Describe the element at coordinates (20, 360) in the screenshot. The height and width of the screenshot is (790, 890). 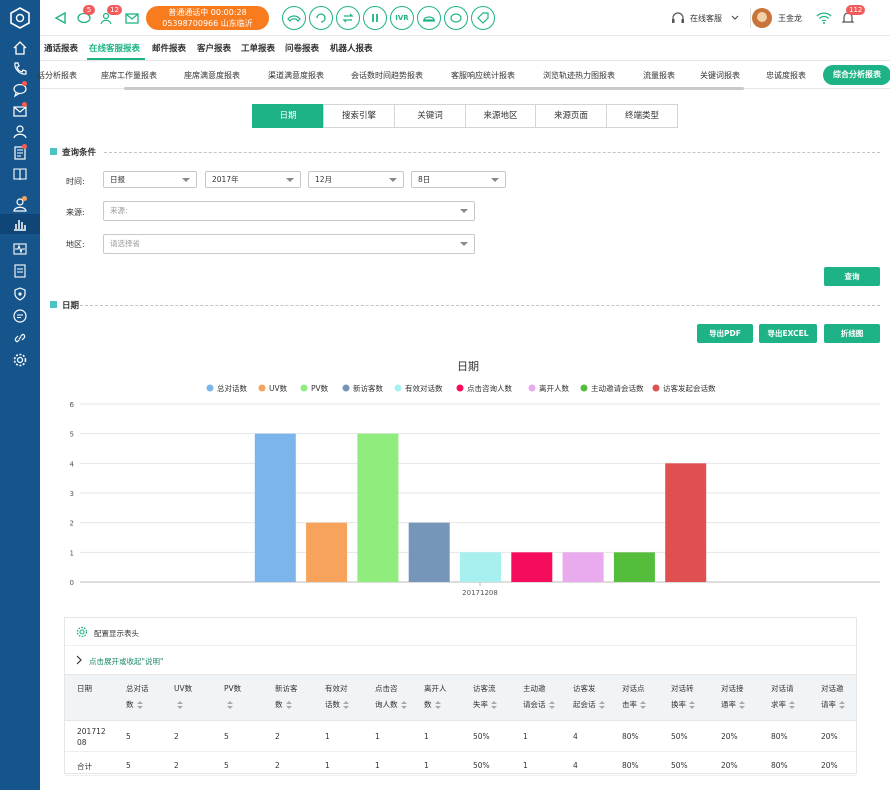
I see `settings-gear-icon` at that location.